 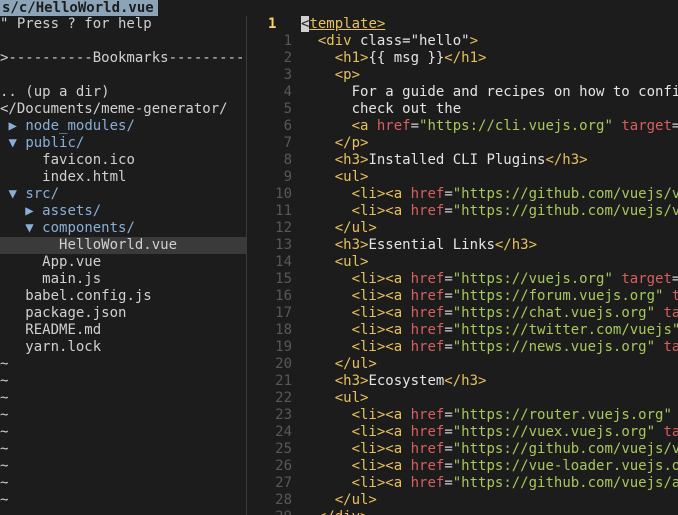 What do you see at coordinates (466, 109) in the screenshot?
I see `code-line: 5 check out the` at bounding box center [466, 109].